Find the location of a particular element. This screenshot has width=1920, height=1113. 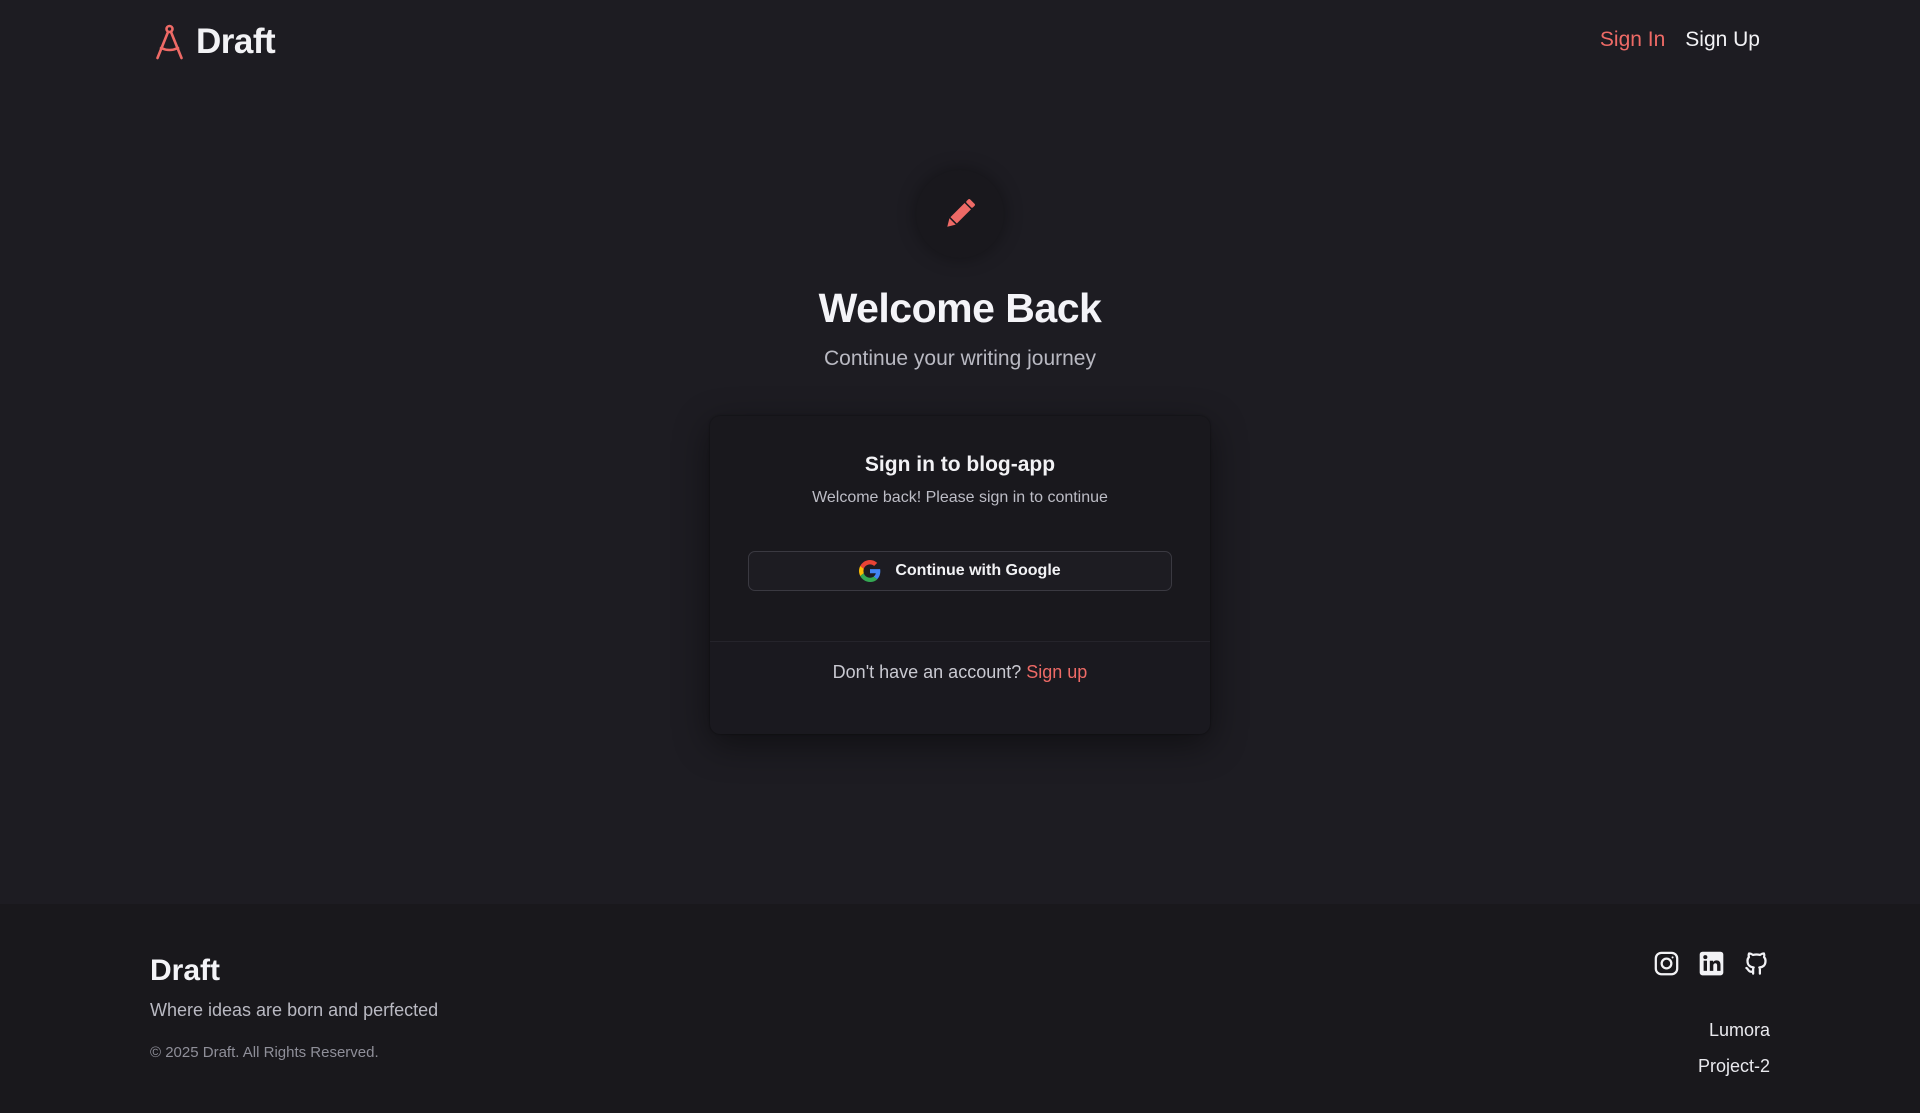

social-links is located at coordinates (1711, 963).